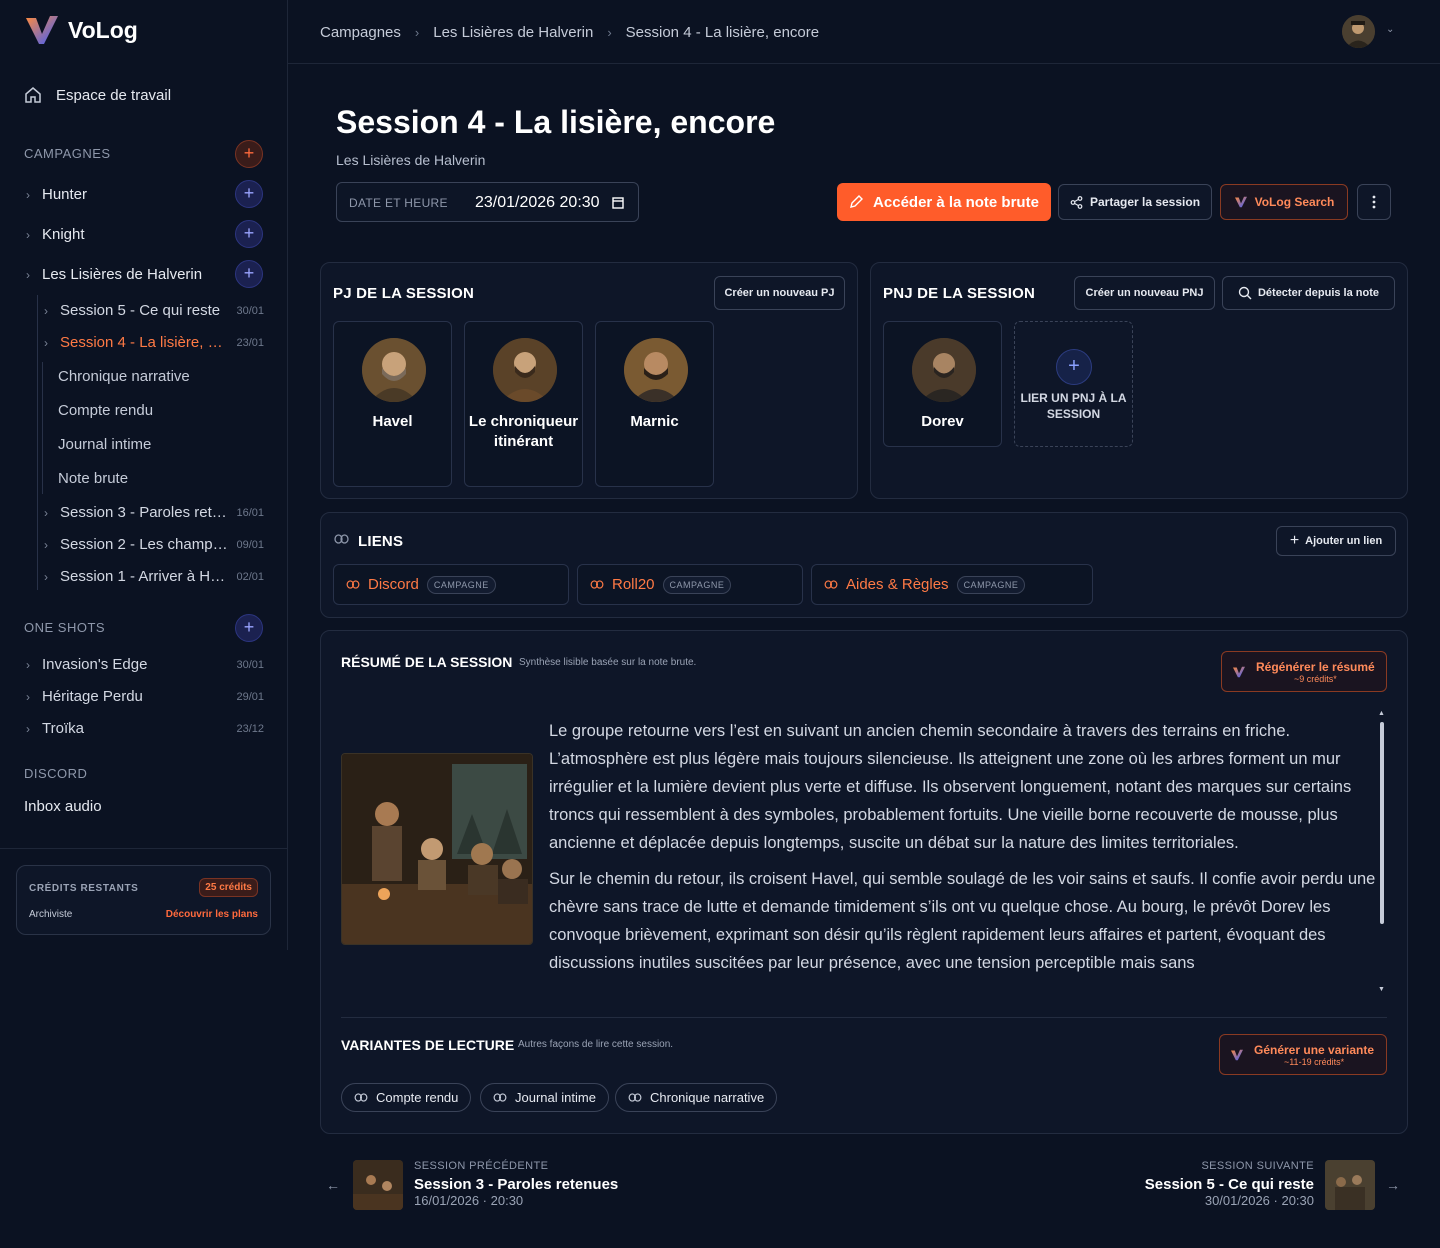 This screenshot has height=1248, width=1440. Describe the element at coordinates (523, 404) in the screenshot. I see `character-card: Le chroniqueur itinérant` at that location.